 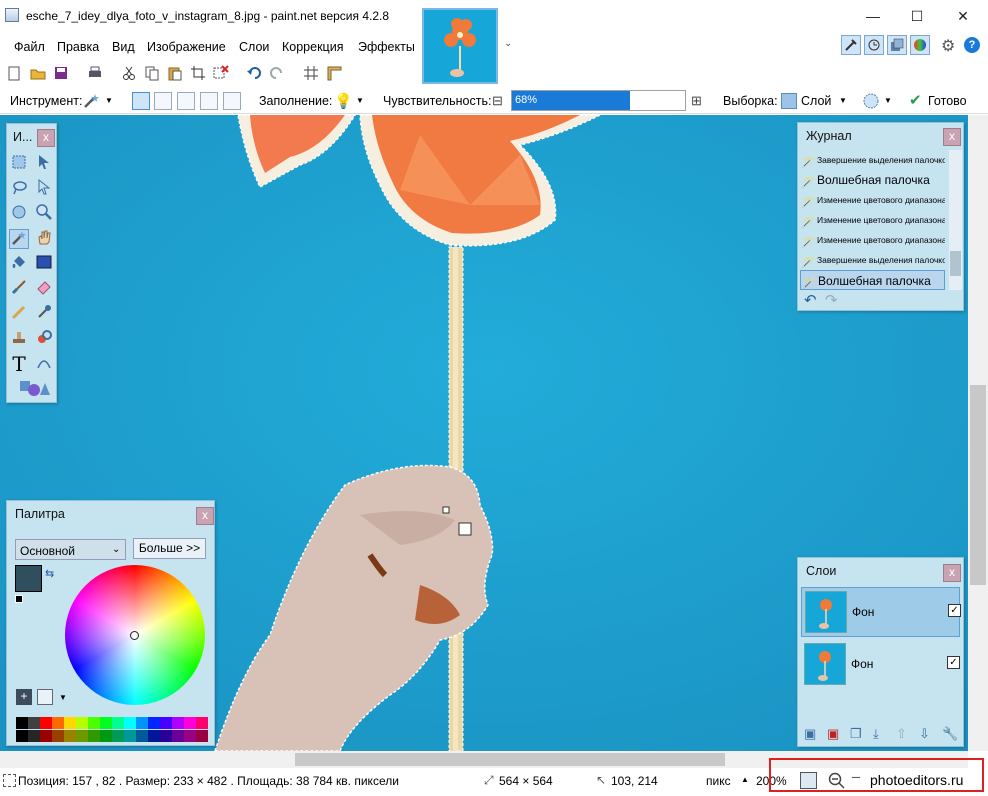 I want to click on units-select: пикс, so click(x=718, y=781).